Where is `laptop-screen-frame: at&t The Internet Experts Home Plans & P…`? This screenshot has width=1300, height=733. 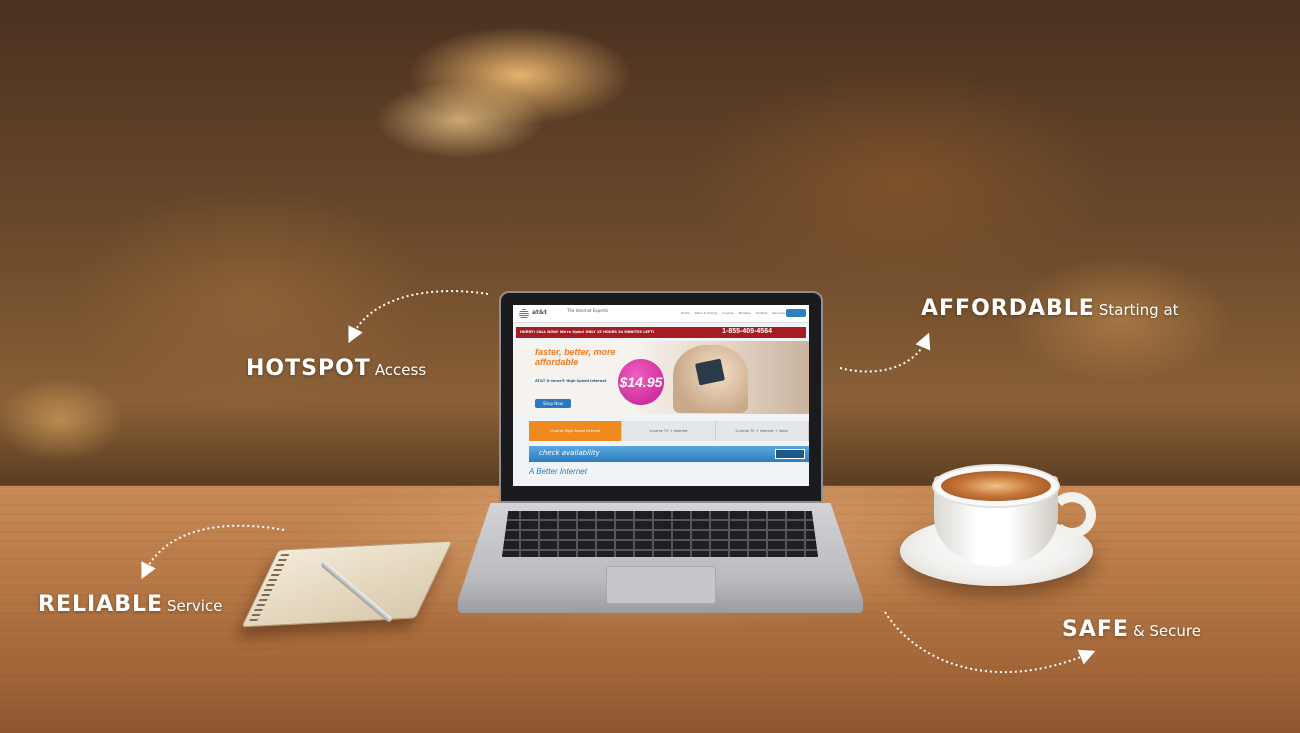
laptop-screen-frame: at&t The Internet Experts Home Plans & P… is located at coordinates (661, 397).